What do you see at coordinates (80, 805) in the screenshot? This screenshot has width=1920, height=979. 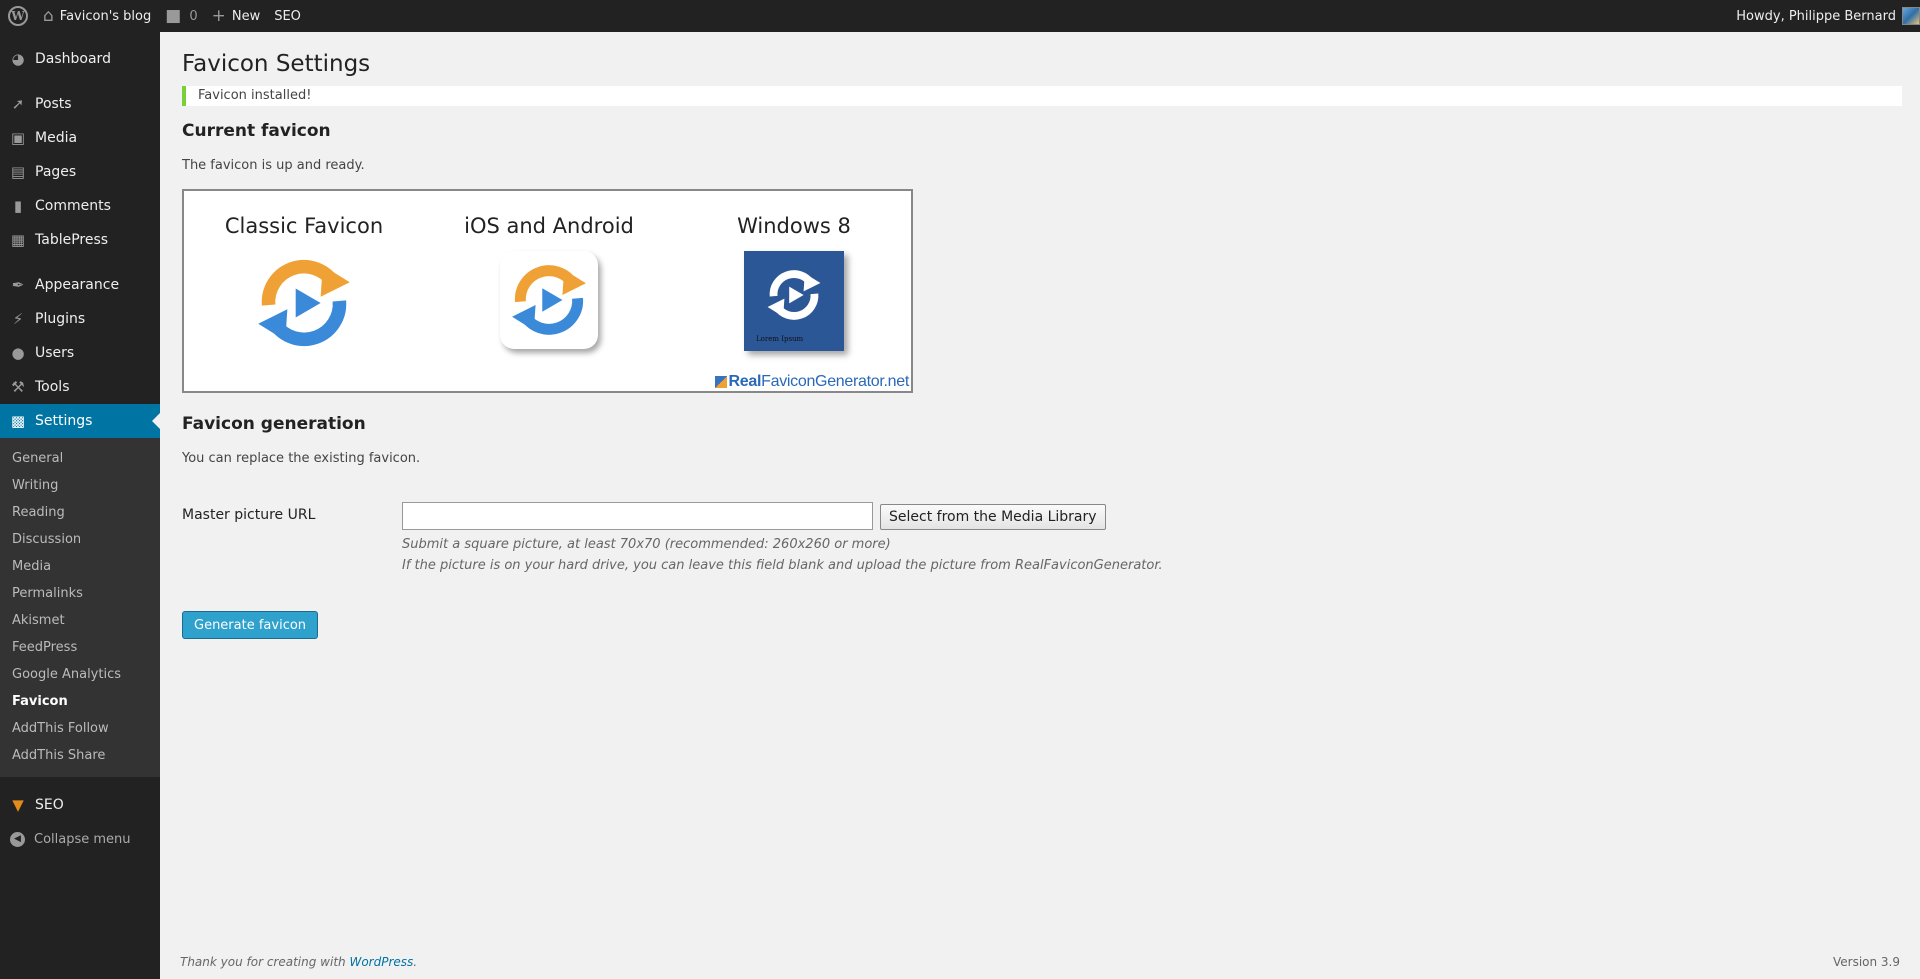 I see `sidebar-item-seo: ▼ SEO` at bounding box center [80, 805].